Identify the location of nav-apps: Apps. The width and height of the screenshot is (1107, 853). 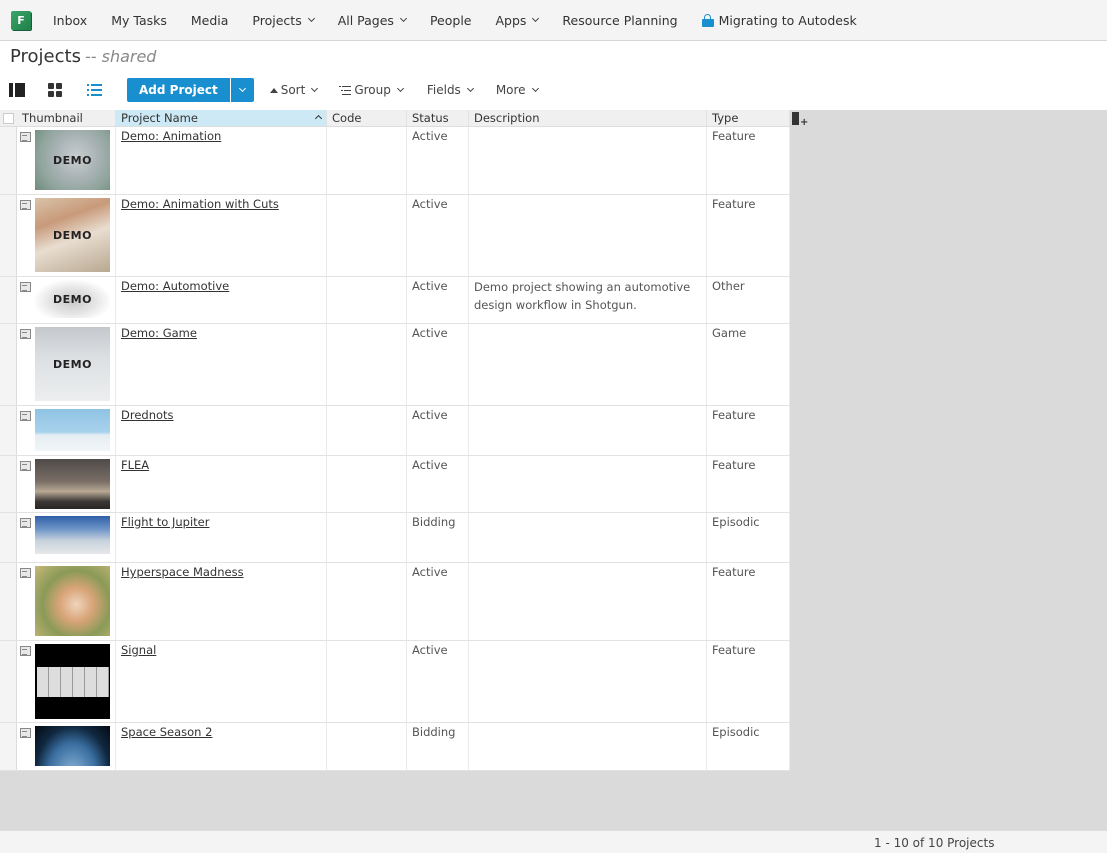
(517, 20).